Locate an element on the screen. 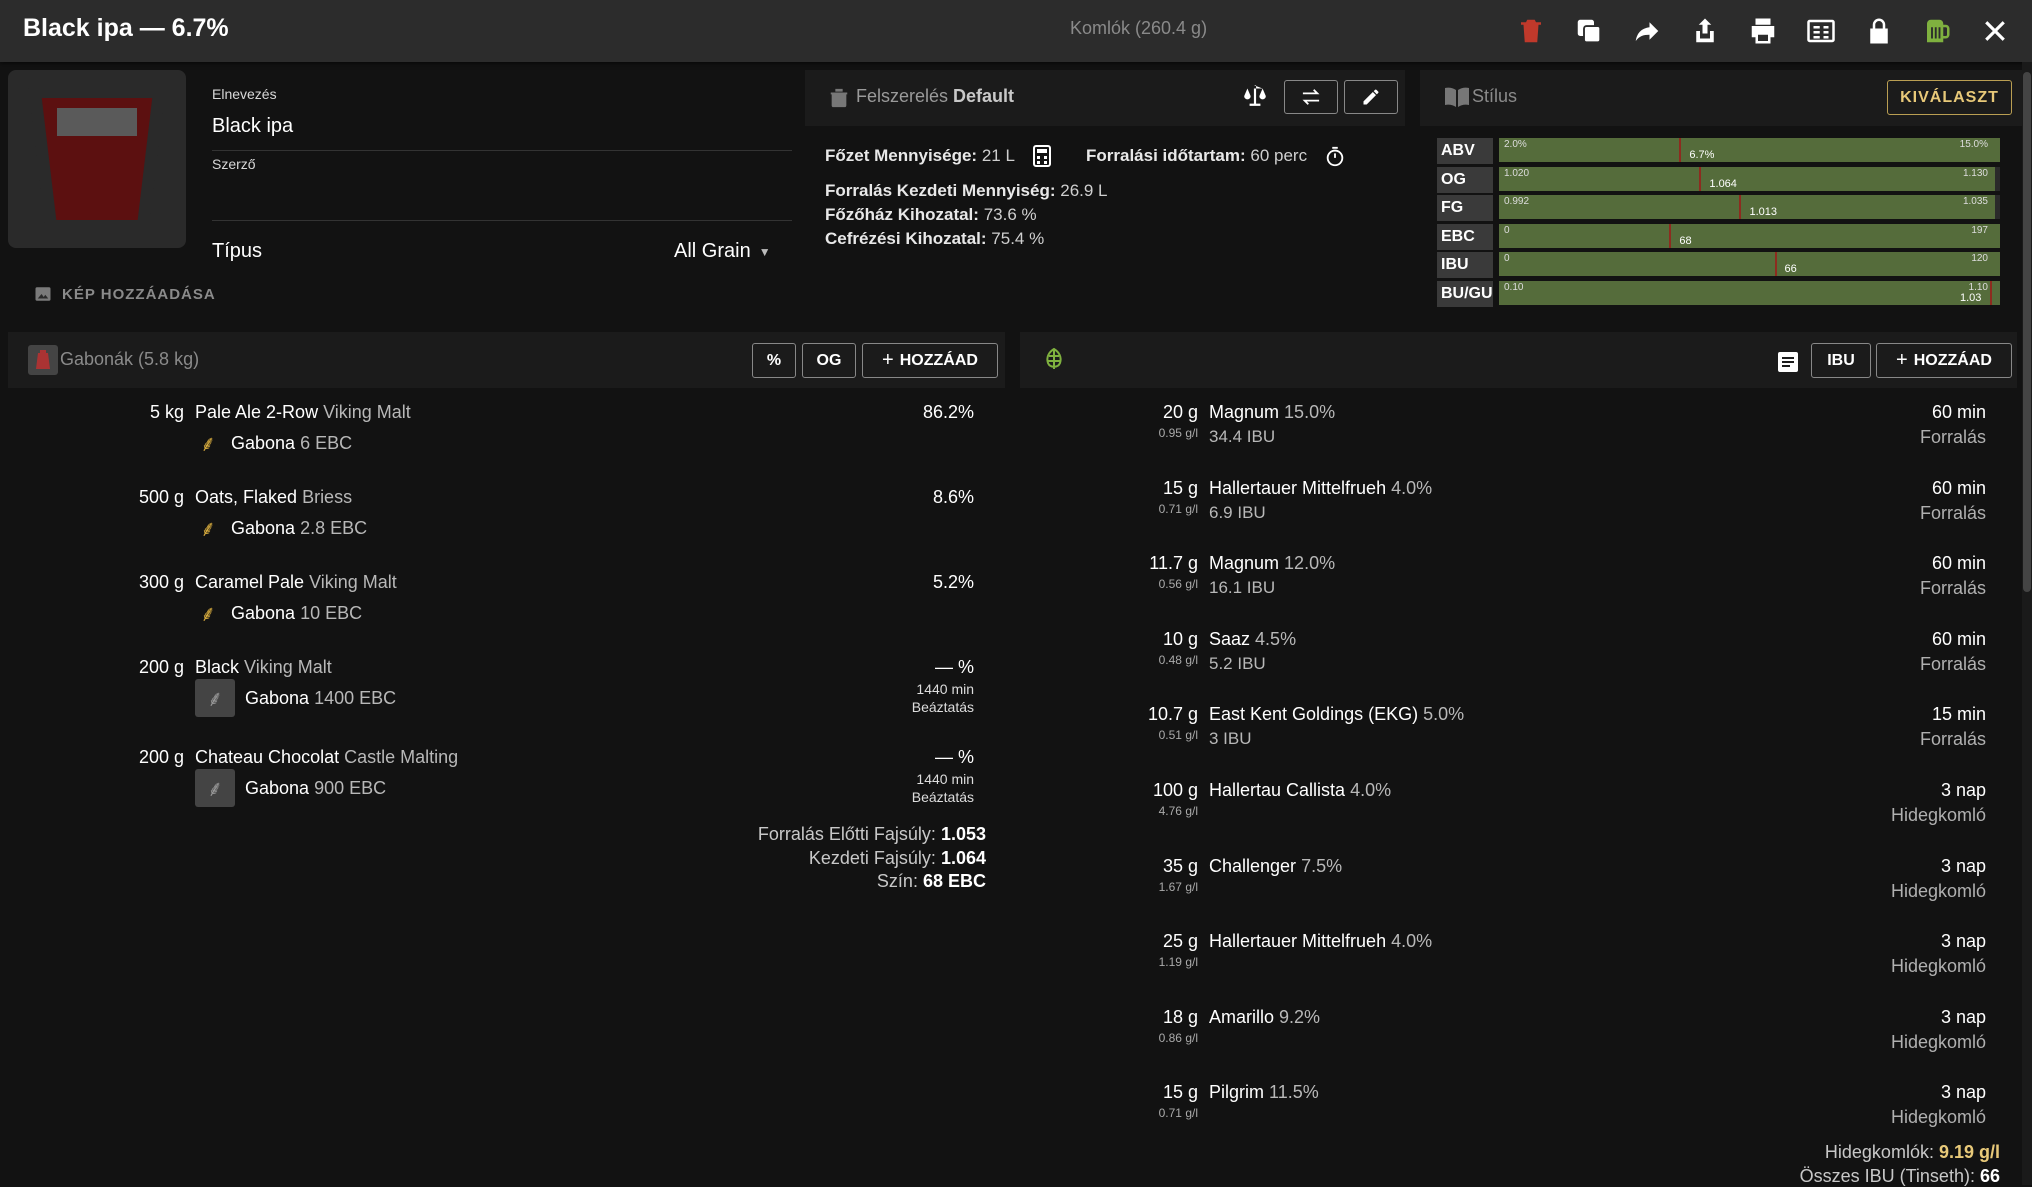 Image resolution: width=2032 pixels, height=1187 pixels. trash-icon is located at coordinates (1531, 31).